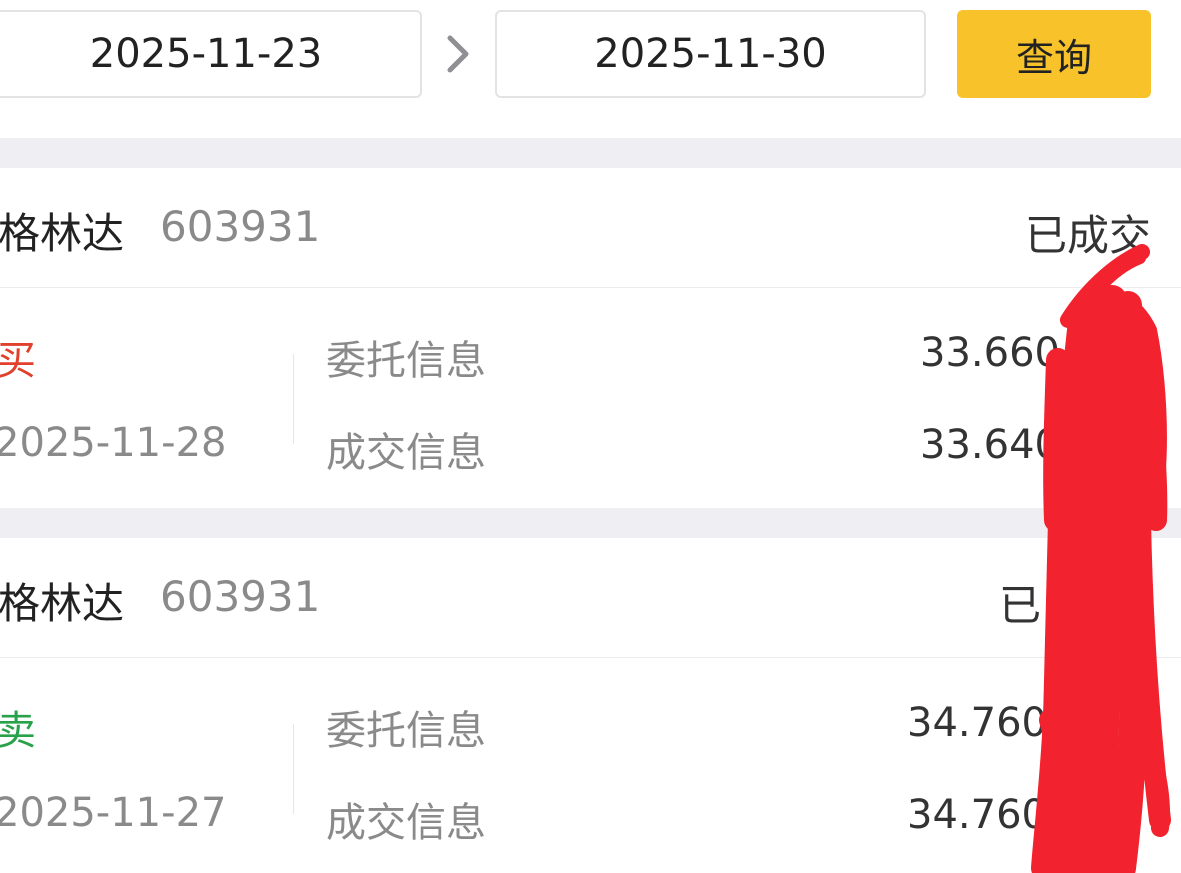 Image resolution: width=1181 pixels, height=873 pixels. I want to click on order-status: 已成交, so click(1087, 235).